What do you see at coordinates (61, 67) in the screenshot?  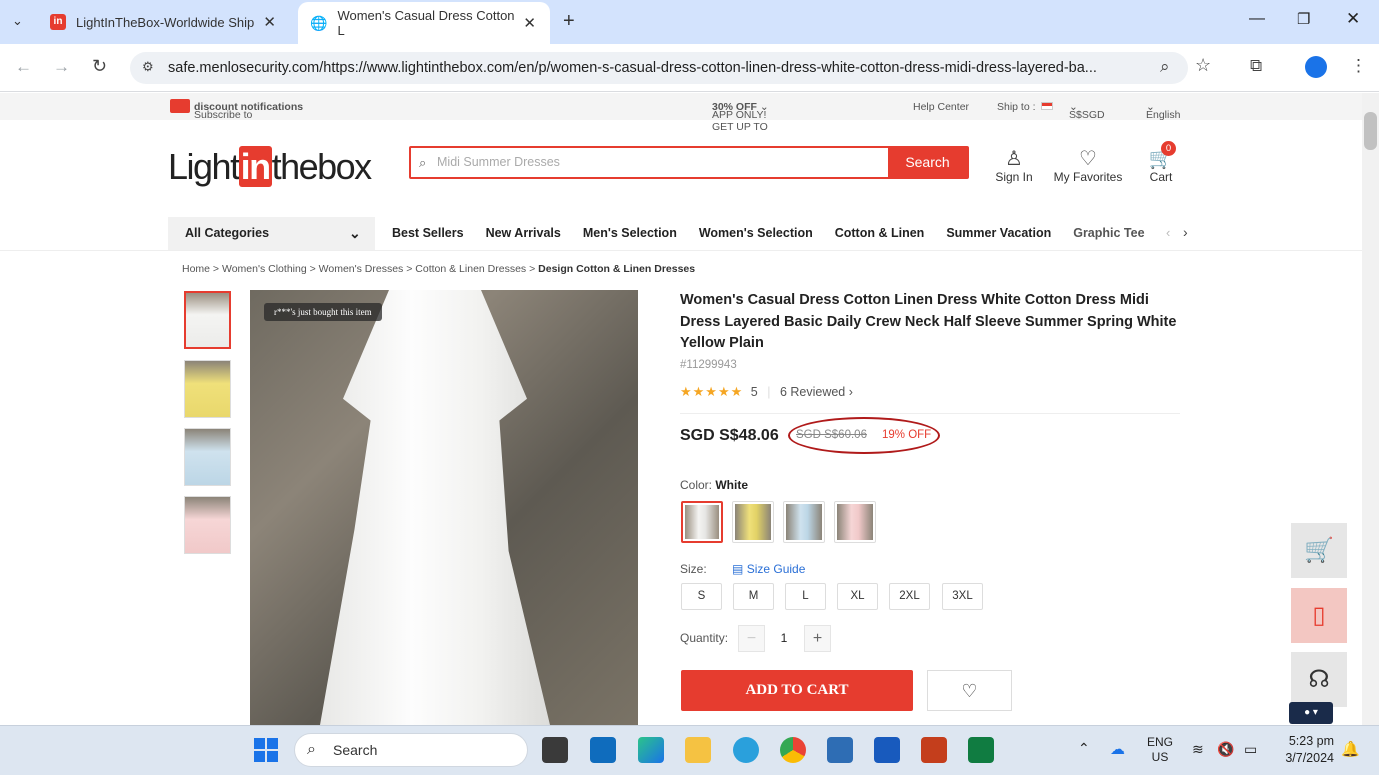 I see `forward-icon: →` at bounding box center [61, 67].